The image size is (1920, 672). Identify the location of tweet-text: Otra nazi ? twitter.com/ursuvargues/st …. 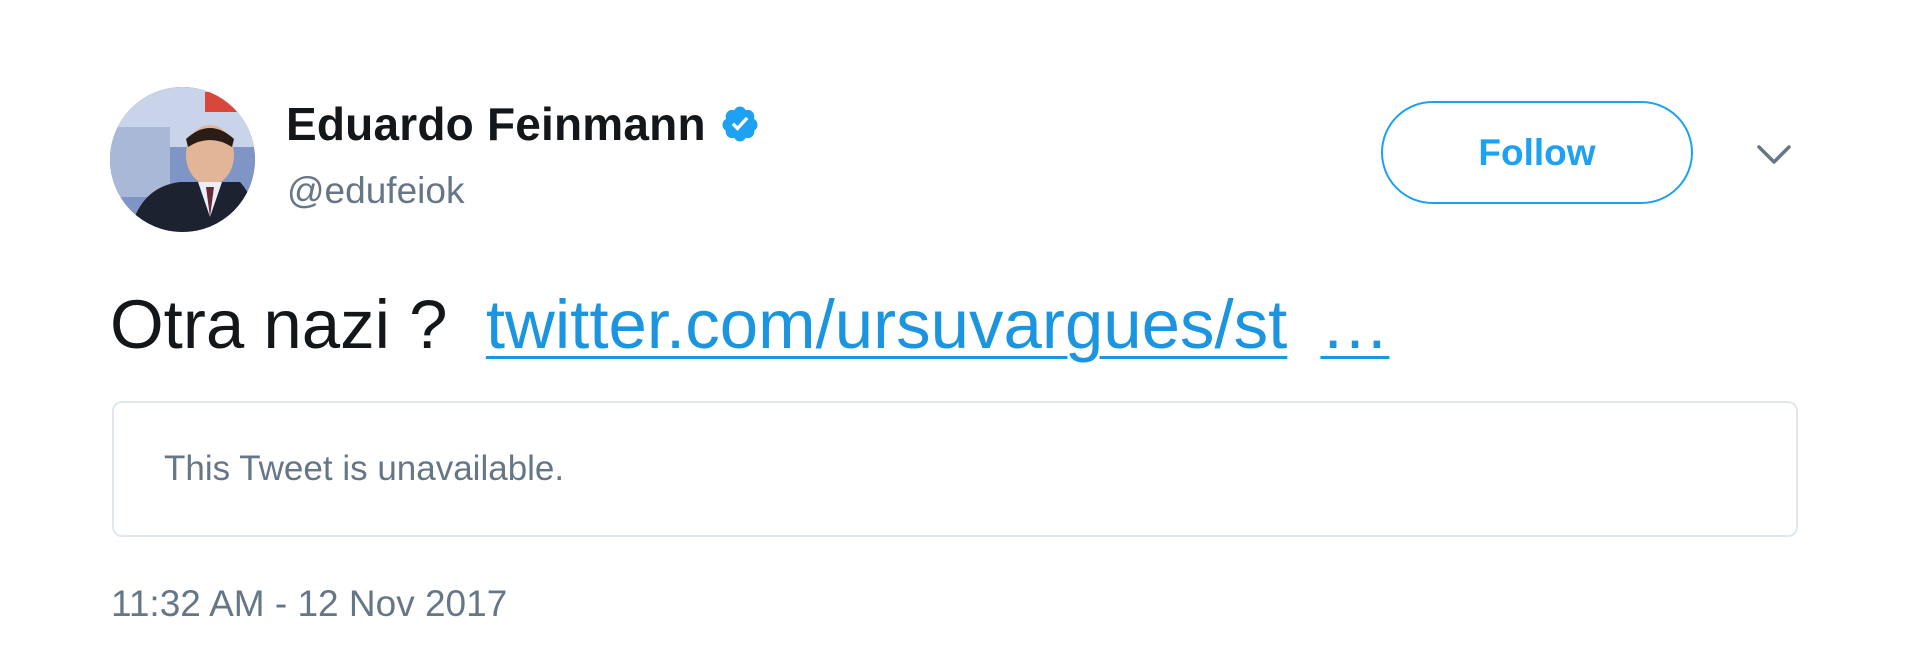
(749, 325).